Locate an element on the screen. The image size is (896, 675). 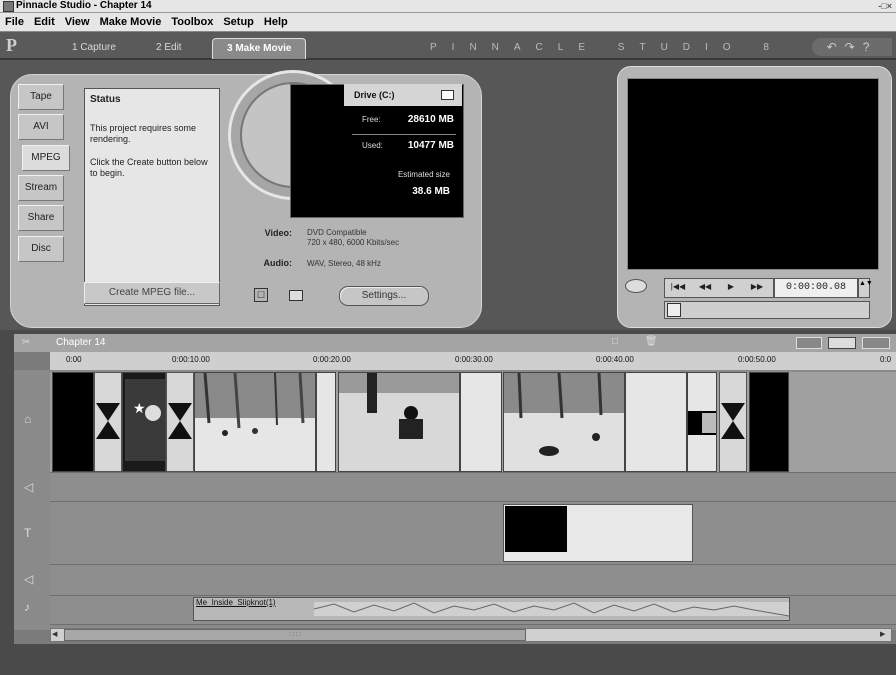
side-tab-tape: Tape is located at coordinates (41, 97).